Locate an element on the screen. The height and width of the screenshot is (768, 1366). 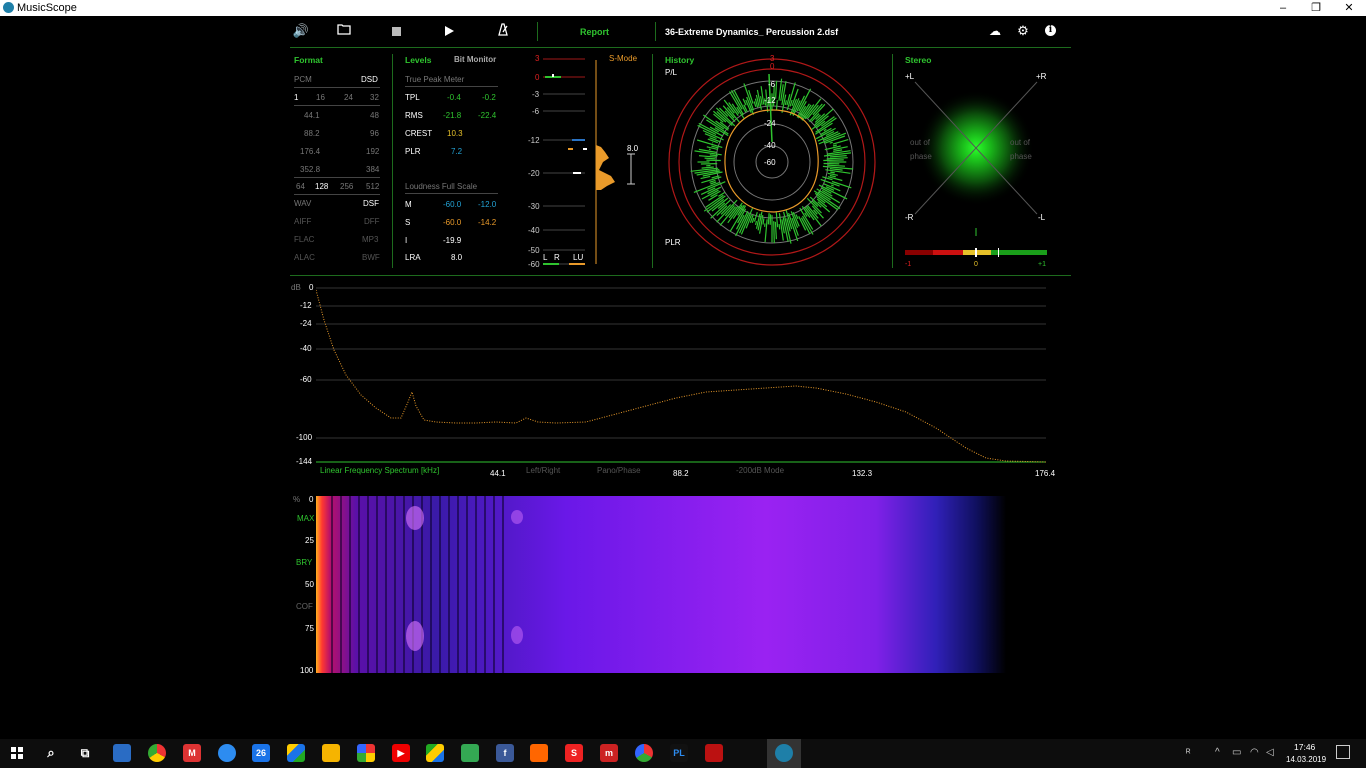
people-icon: ᴿ is located at coordinates (1188, 753).